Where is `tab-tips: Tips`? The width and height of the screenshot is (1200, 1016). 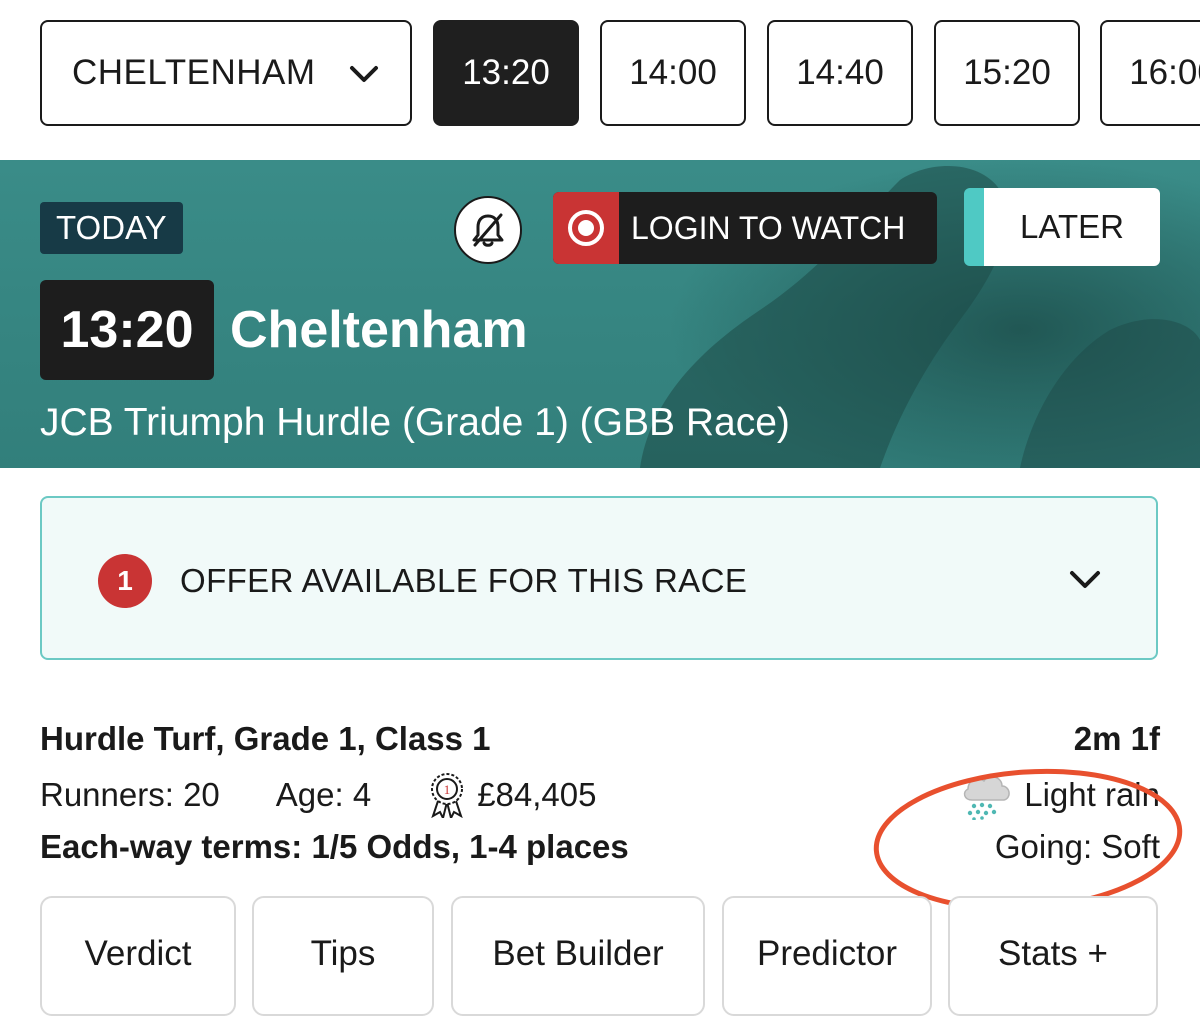 tab-tips: Tips is located at coordinates (343, 956).